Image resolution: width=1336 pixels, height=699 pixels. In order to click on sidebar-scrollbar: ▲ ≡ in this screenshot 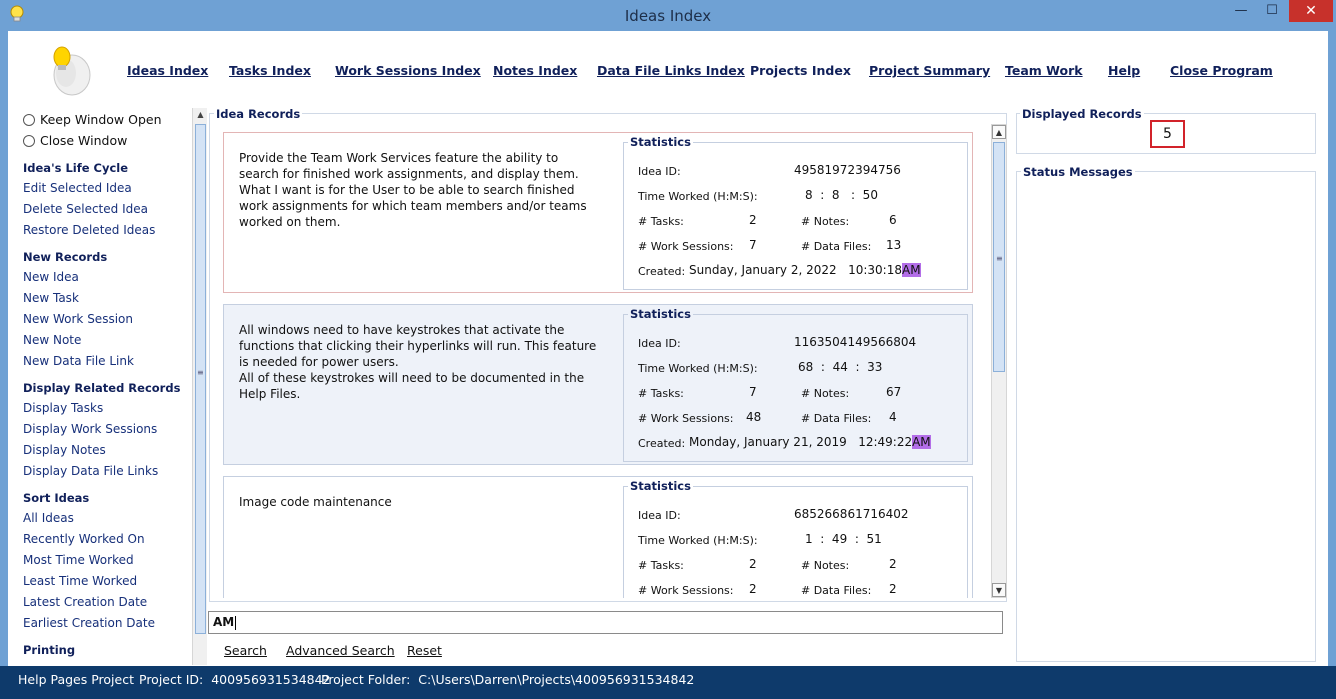, I will do `click(199, 386)`.